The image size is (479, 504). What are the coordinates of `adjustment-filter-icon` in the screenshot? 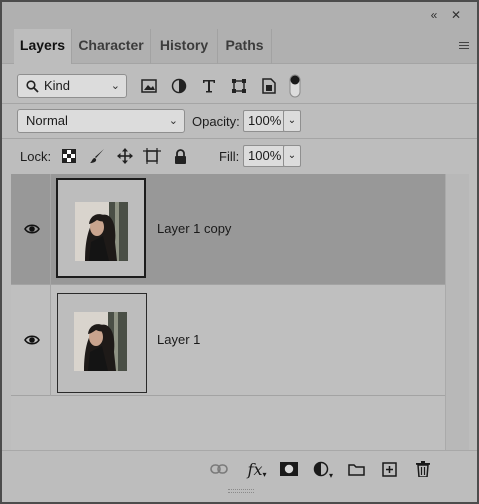 It's located at (179, 86).